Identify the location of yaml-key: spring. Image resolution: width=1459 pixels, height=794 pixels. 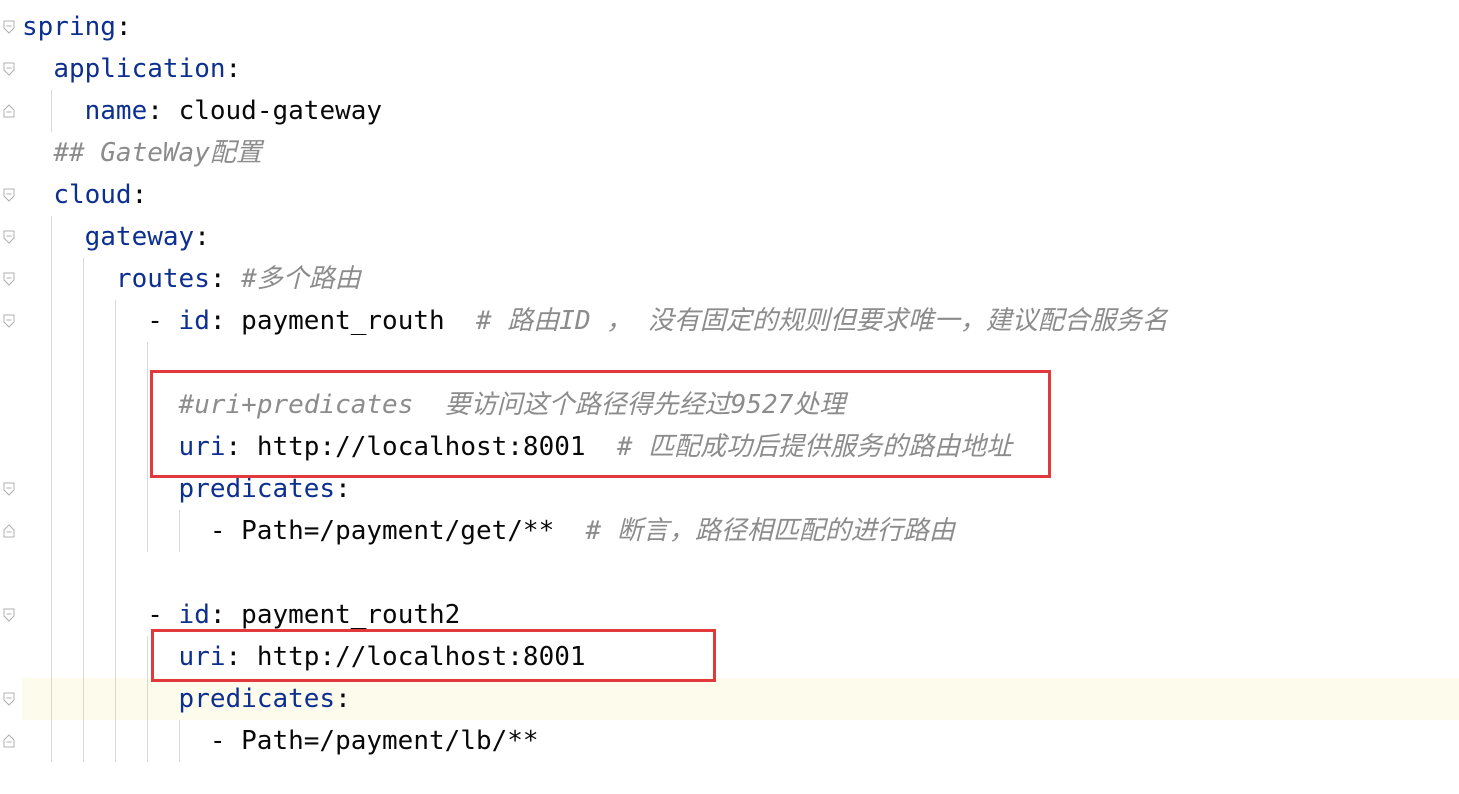
(69, 27).